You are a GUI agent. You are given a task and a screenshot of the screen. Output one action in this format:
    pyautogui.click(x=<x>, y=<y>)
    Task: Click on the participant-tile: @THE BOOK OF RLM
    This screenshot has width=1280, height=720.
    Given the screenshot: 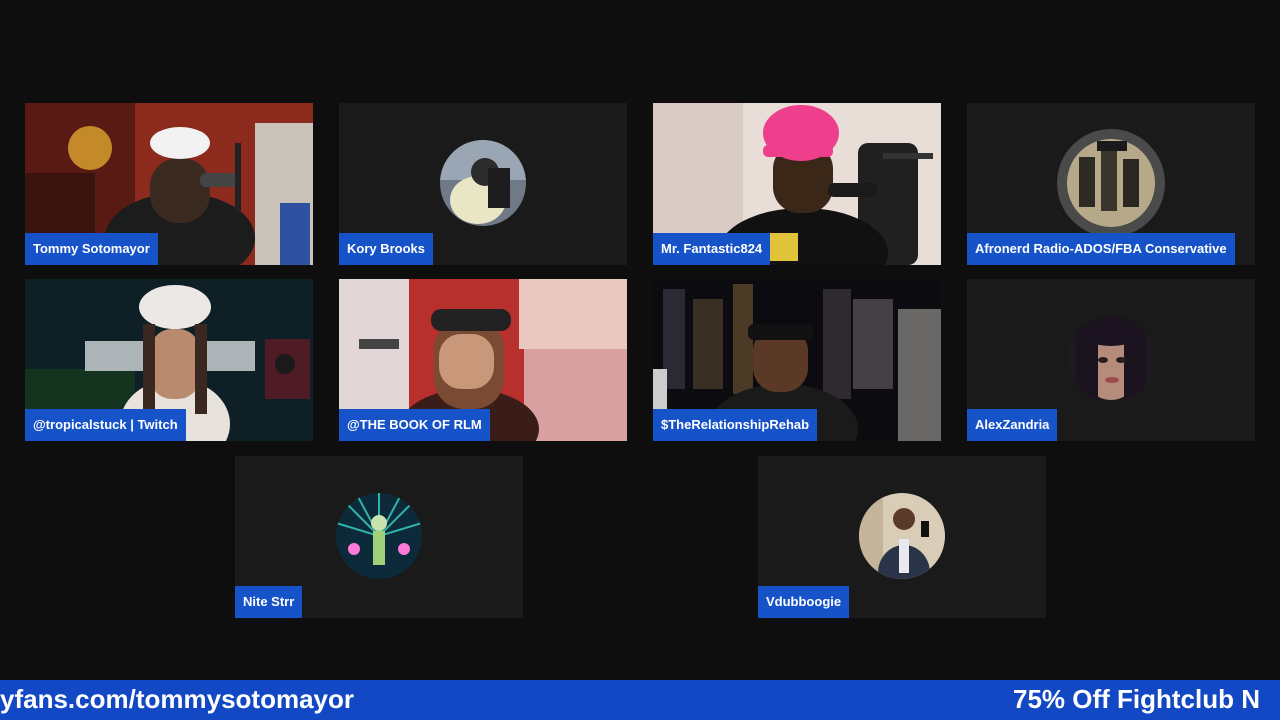 What is the action you would take?
    pyautogui.click(x=483, y=360)
    